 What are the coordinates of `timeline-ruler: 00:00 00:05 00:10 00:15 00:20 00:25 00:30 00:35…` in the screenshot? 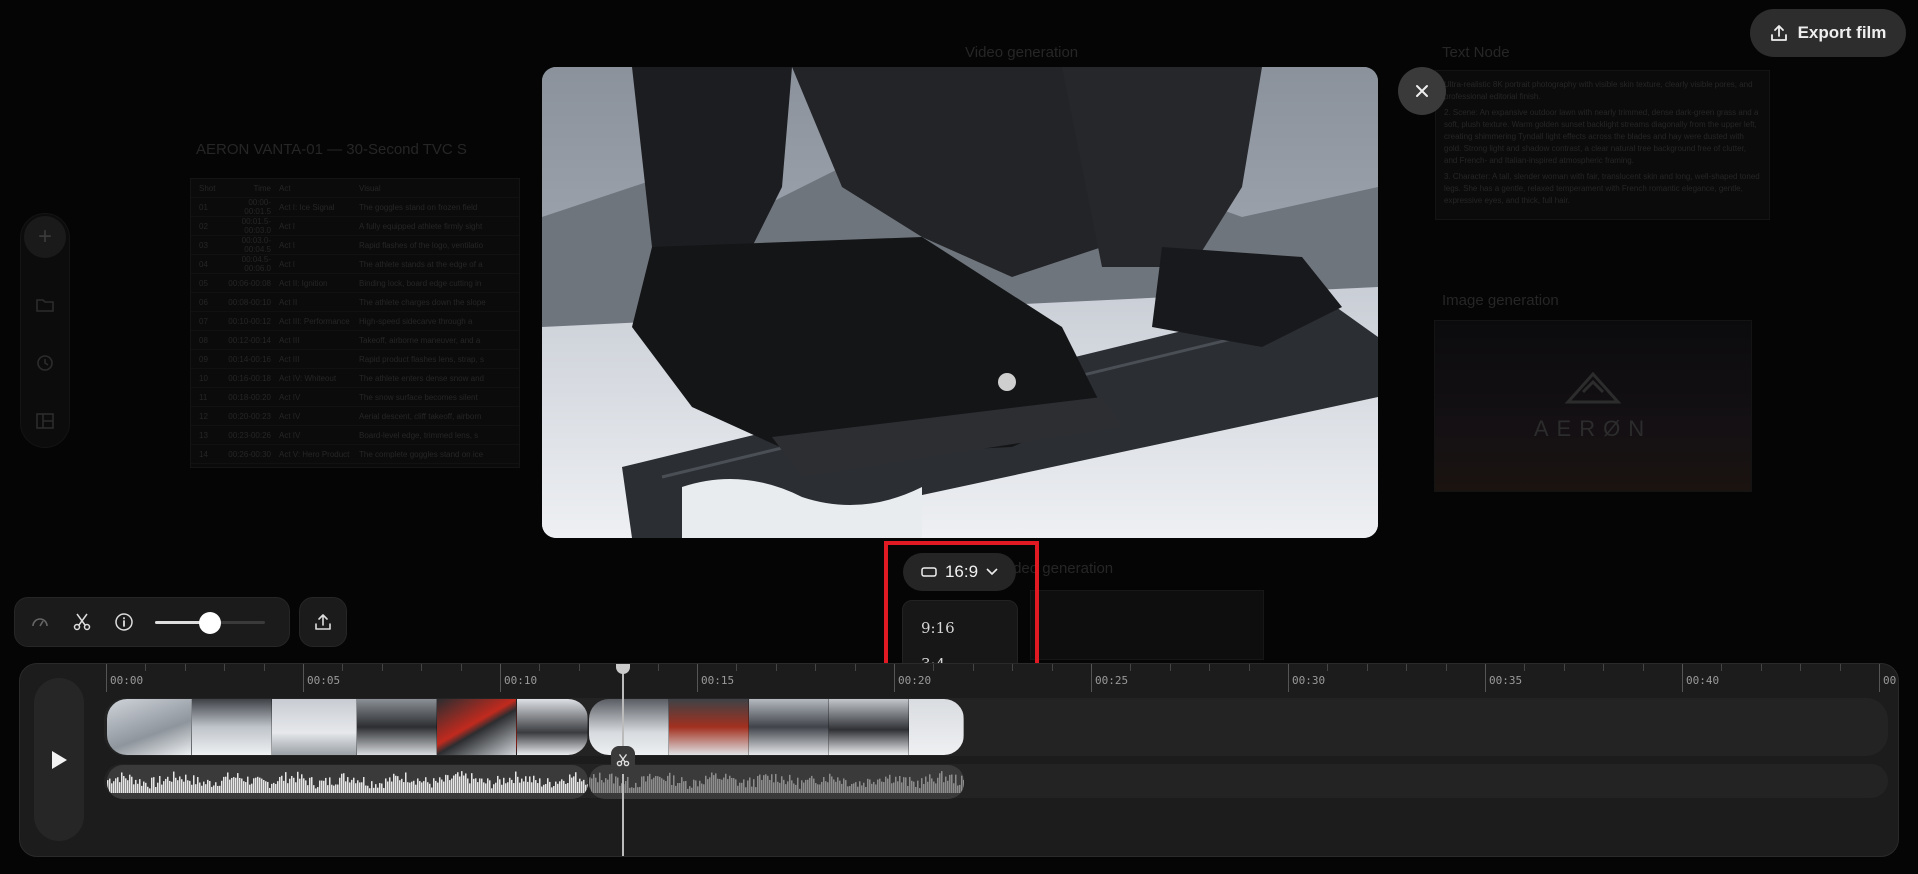 It's located at (1002, 678).